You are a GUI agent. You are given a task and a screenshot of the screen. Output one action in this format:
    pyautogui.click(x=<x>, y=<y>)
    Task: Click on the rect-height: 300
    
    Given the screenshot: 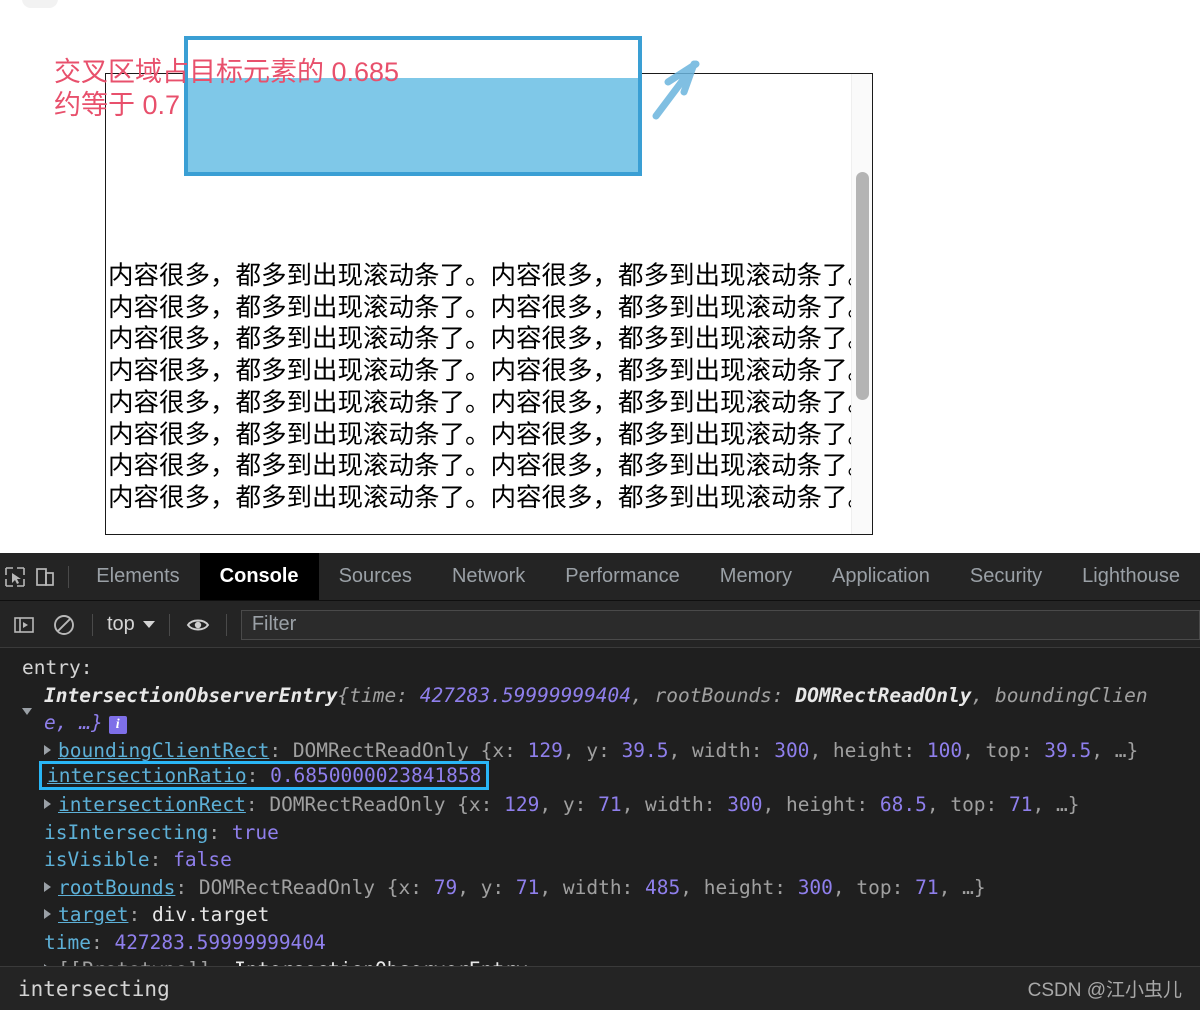 What is the action you would take?
    pyautogui.click(x=815, y=887)
    